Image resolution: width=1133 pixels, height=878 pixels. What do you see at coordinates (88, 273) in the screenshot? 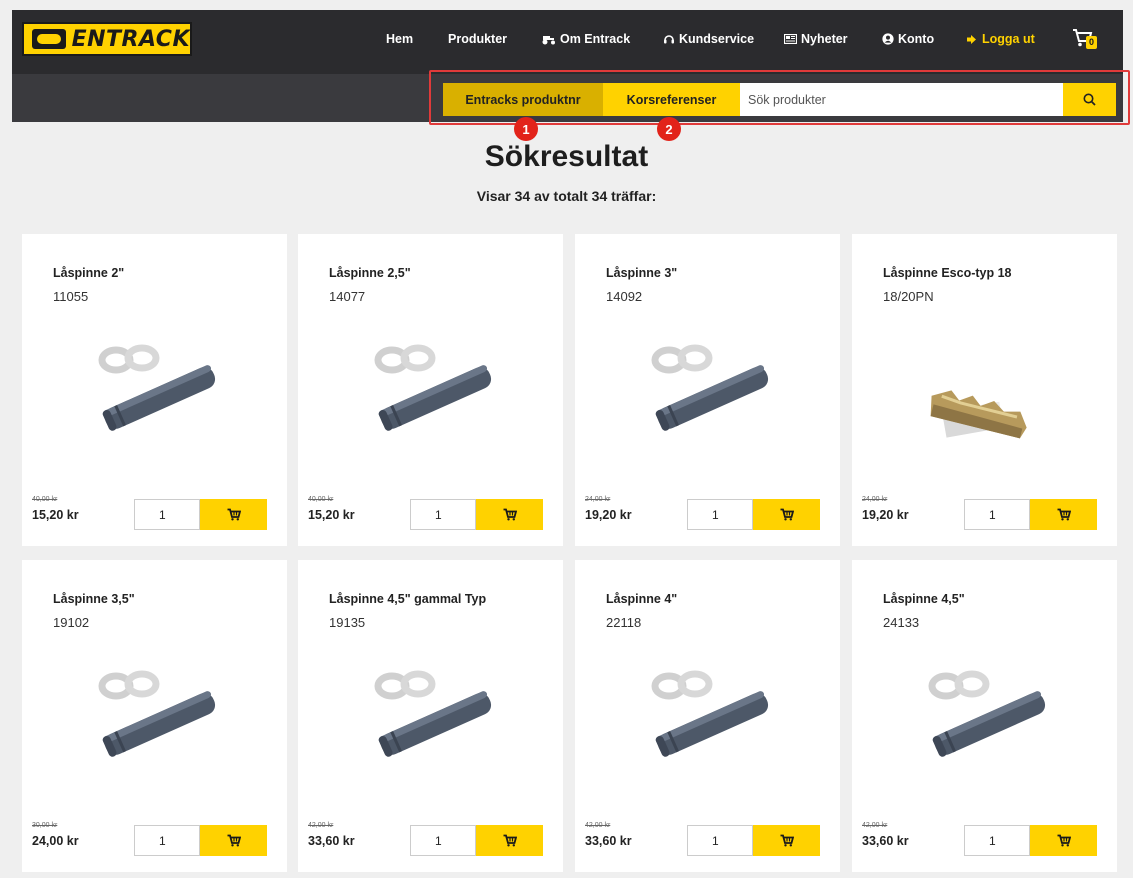
I see `product-name: Låspinne 2"` at bounding box center [88, 273].